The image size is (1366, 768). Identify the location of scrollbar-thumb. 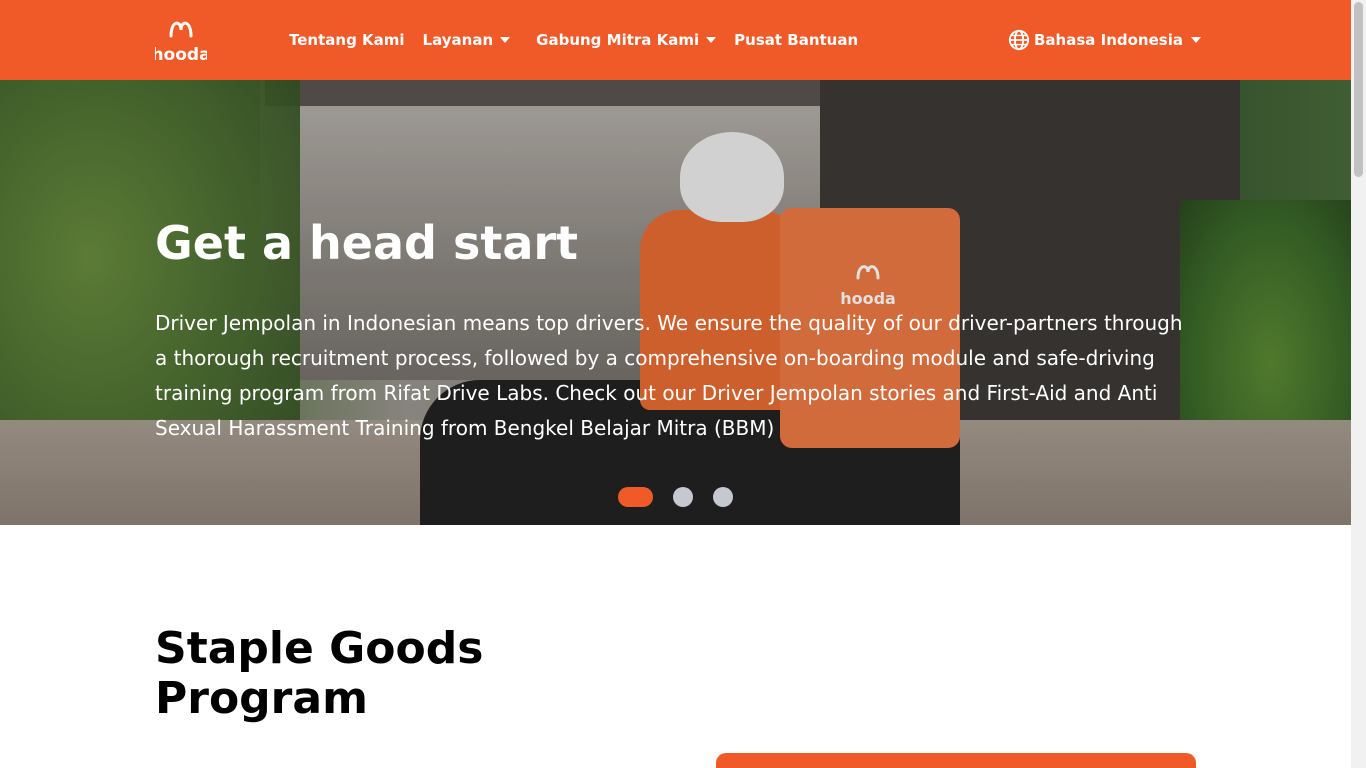
(1358, 89).